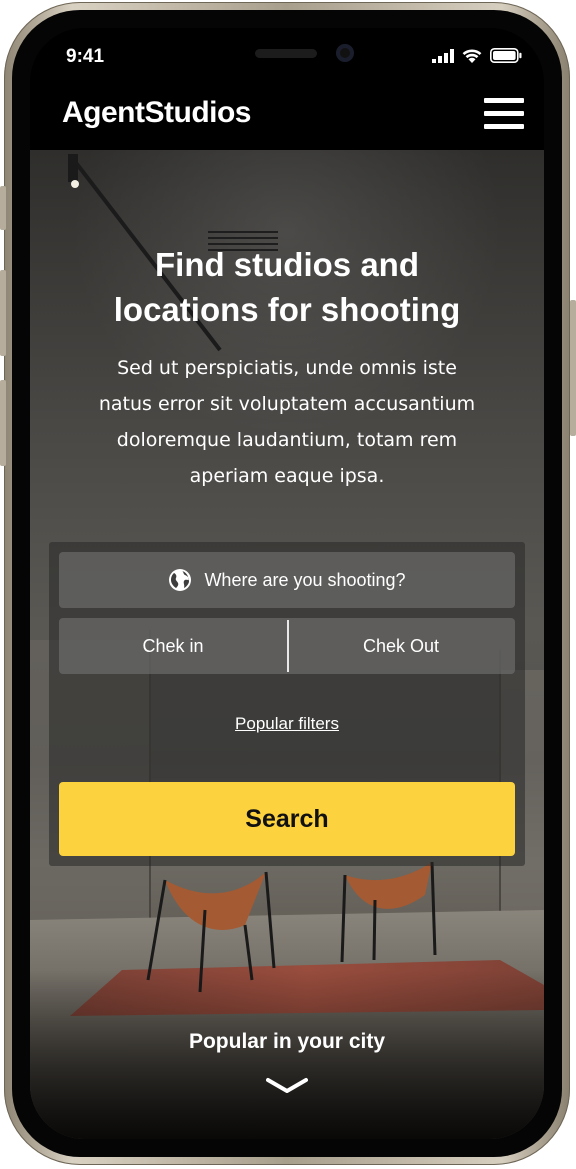  I want to click on popular-section-title: Popular in your city, so click(287, 1041).